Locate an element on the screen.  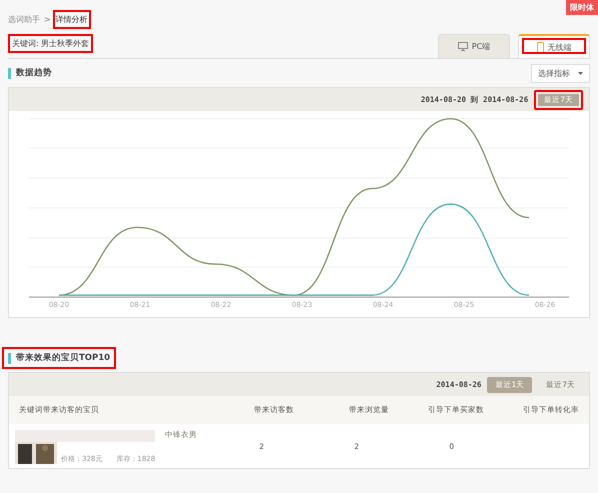
device-tab: 无线端 is located at coordinates (554, 46).